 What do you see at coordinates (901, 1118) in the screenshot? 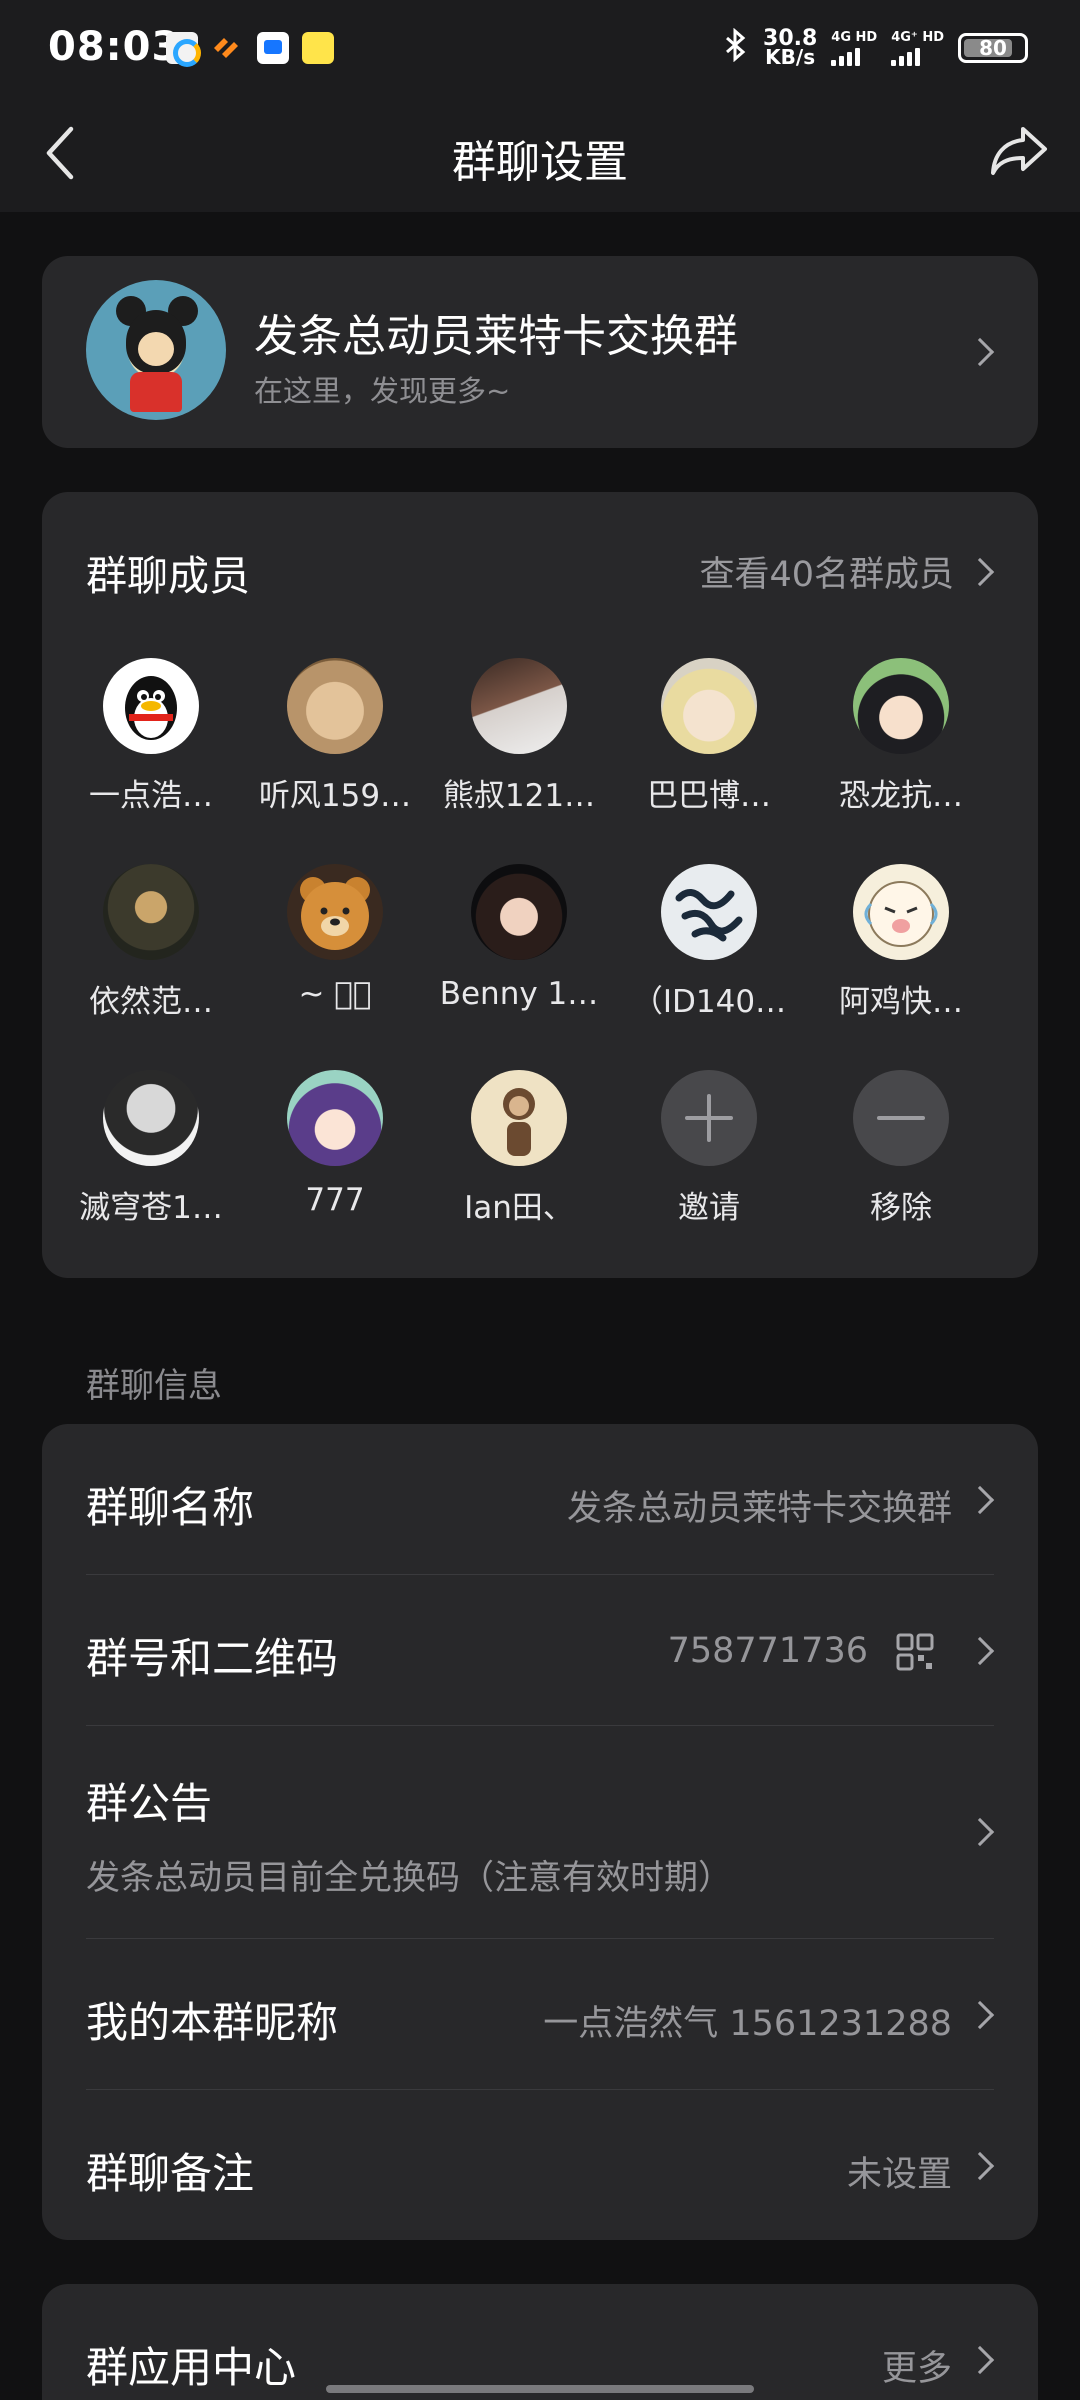
I see `minus-icon` at bounding box center [901, 1118].